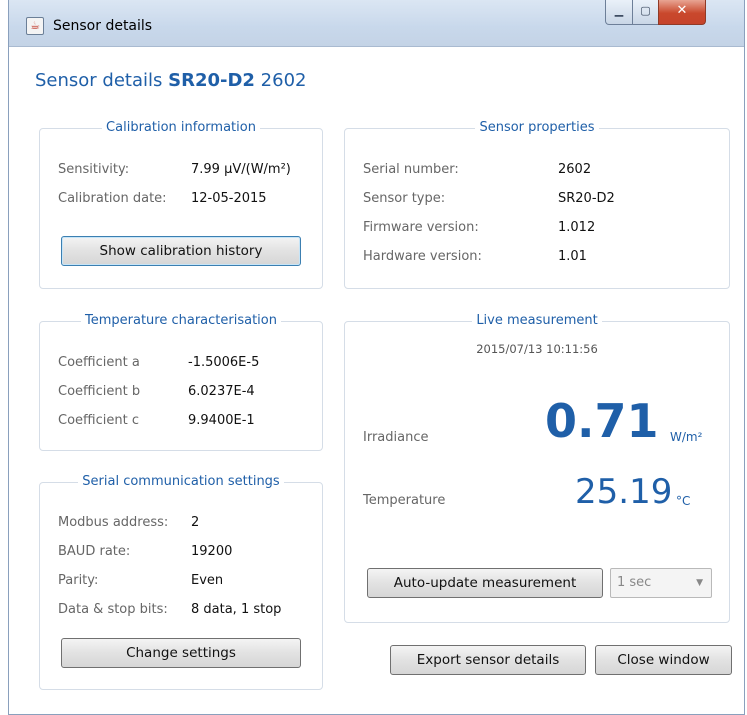  I want to click on serial-communication-title: Serial communication settings, so click(181, 481).